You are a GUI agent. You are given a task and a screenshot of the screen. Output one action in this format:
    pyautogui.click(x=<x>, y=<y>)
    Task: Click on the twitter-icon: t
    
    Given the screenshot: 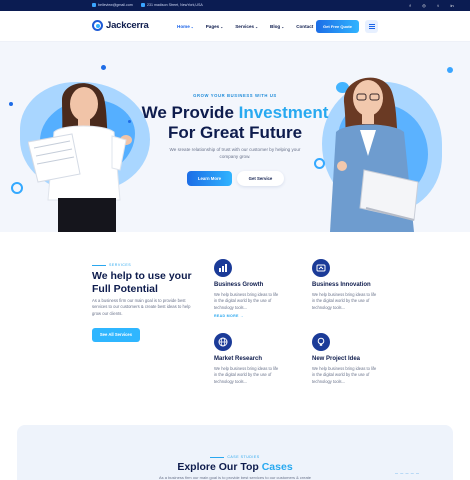 What is the action you would take?
    pyautogui.click(x=438, y=5)
    